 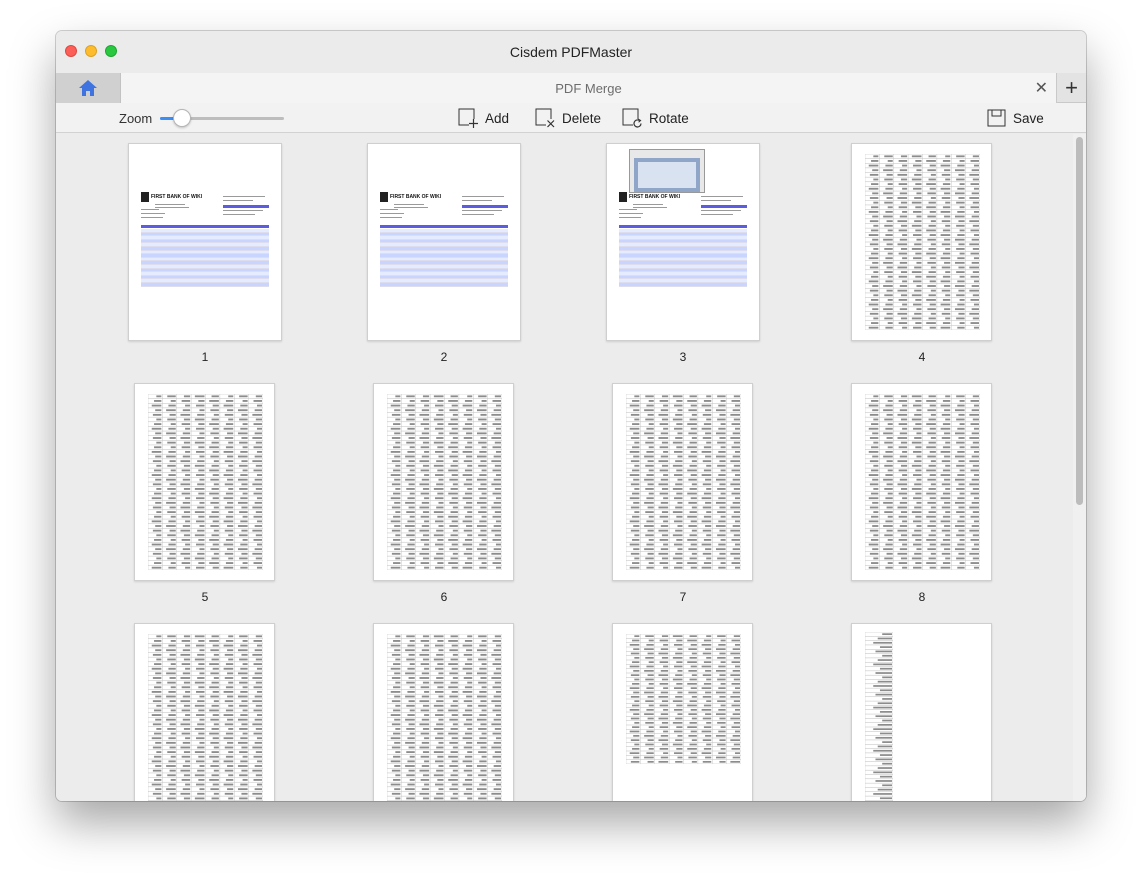 I want to click on add-label: Add, so click(x=497, y=118).